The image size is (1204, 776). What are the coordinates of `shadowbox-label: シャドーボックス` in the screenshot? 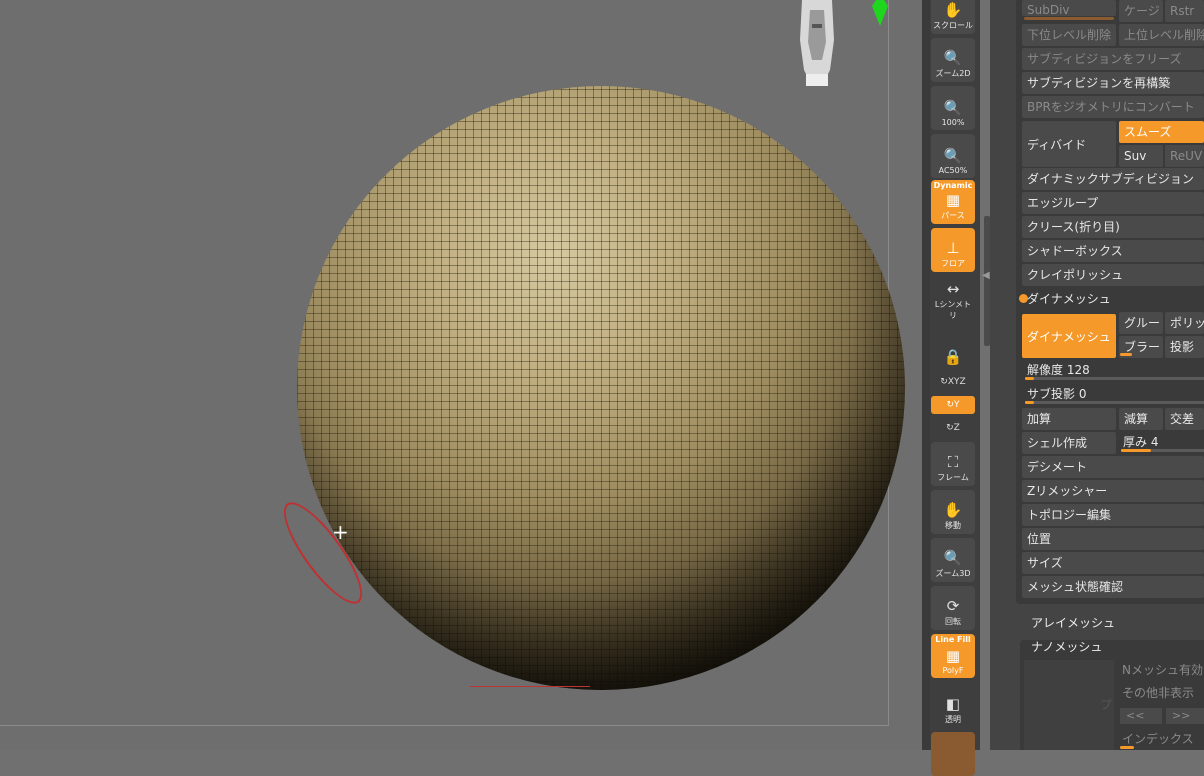 It's located at (1075, 251).